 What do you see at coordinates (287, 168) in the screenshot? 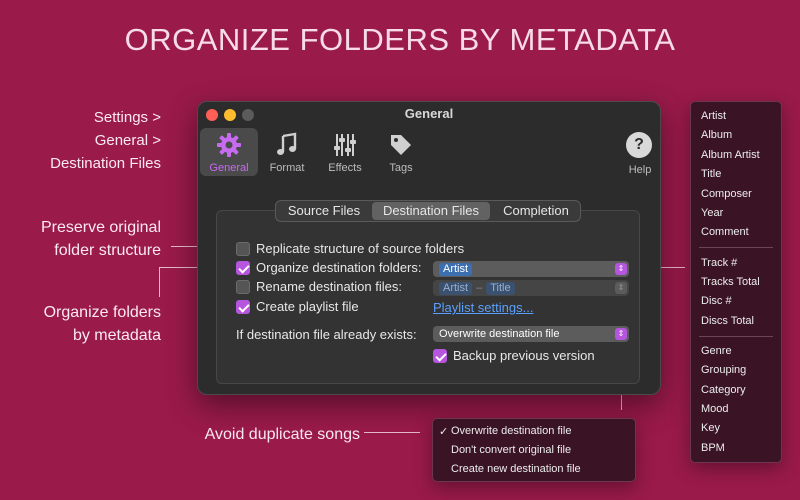
I see `toolbar-format-label: Format` at bounding box center [287, 168].